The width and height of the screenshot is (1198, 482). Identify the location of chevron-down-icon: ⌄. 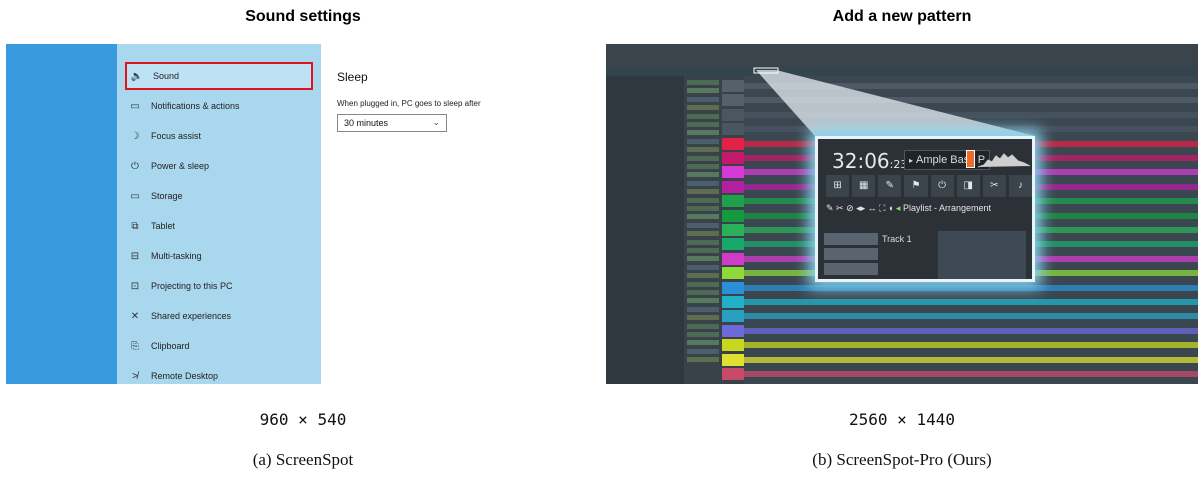
(436, 122).